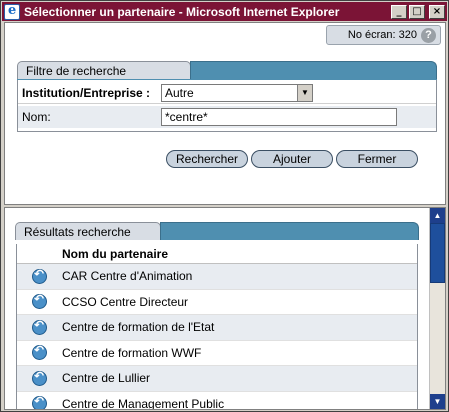 This screenshot has height=412, width=449. What do you see at coordinates (289, 231) in the screenshot?
I see `results-section-bar` at bounding box center [289, 231].